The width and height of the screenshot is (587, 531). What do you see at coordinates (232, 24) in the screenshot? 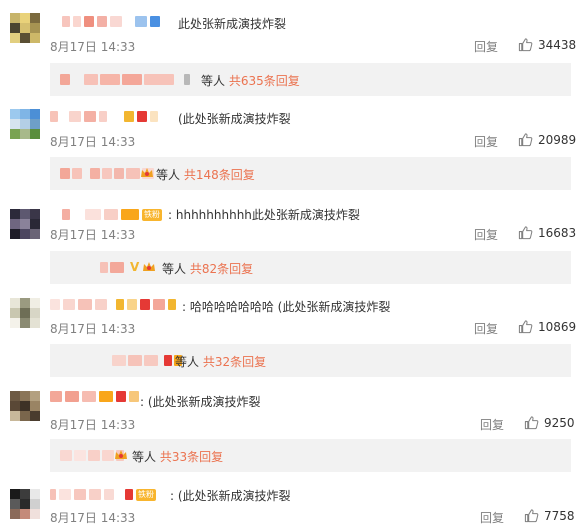
I see `comment-text: 此处张新成演技炸裂` at bounding box center [232, 24].